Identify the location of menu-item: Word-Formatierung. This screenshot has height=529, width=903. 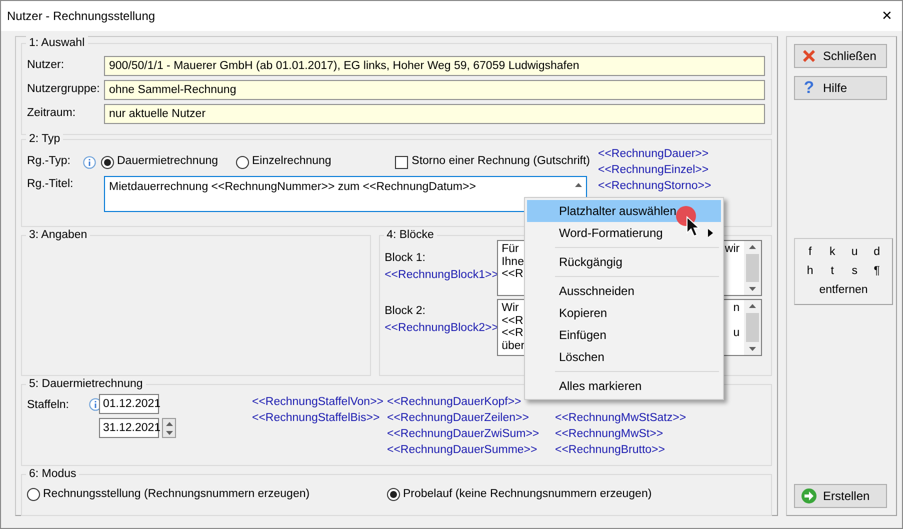
(624, 233).